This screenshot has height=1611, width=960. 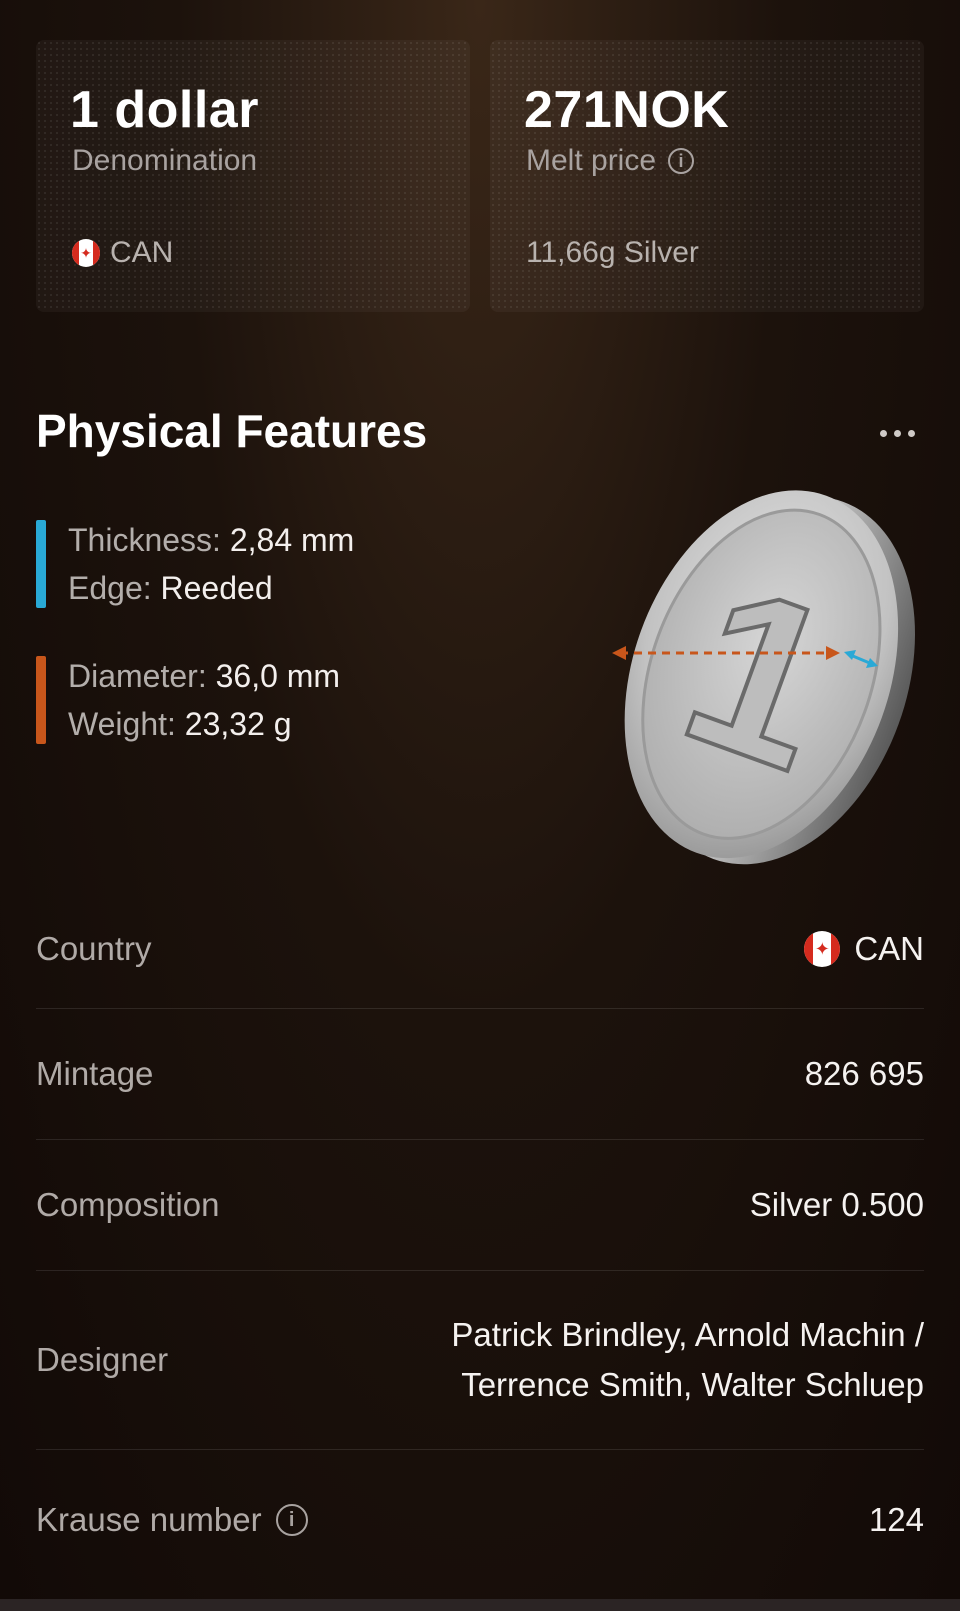 What do you see at coordinates (172, 1520) in the screenshot?
I see `detail-label: Krause number i` at bounding box center [172, 1520].